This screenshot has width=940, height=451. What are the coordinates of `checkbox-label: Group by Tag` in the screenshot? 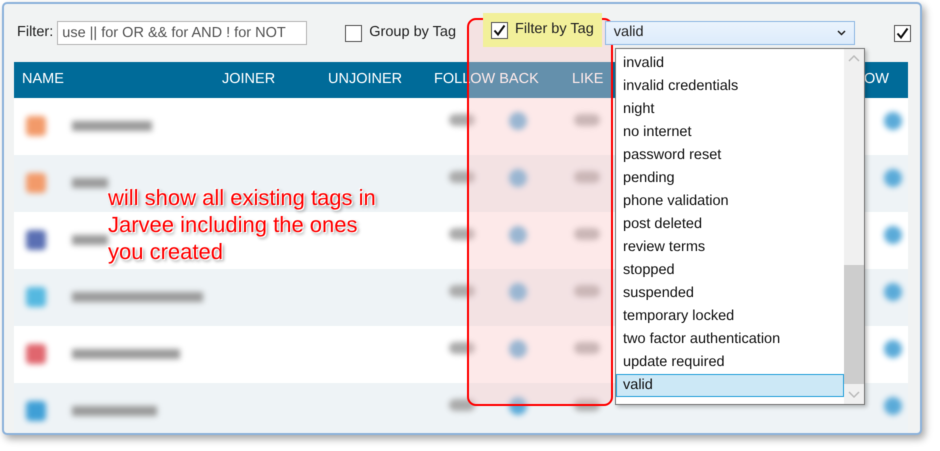 It's located at (412, 32).